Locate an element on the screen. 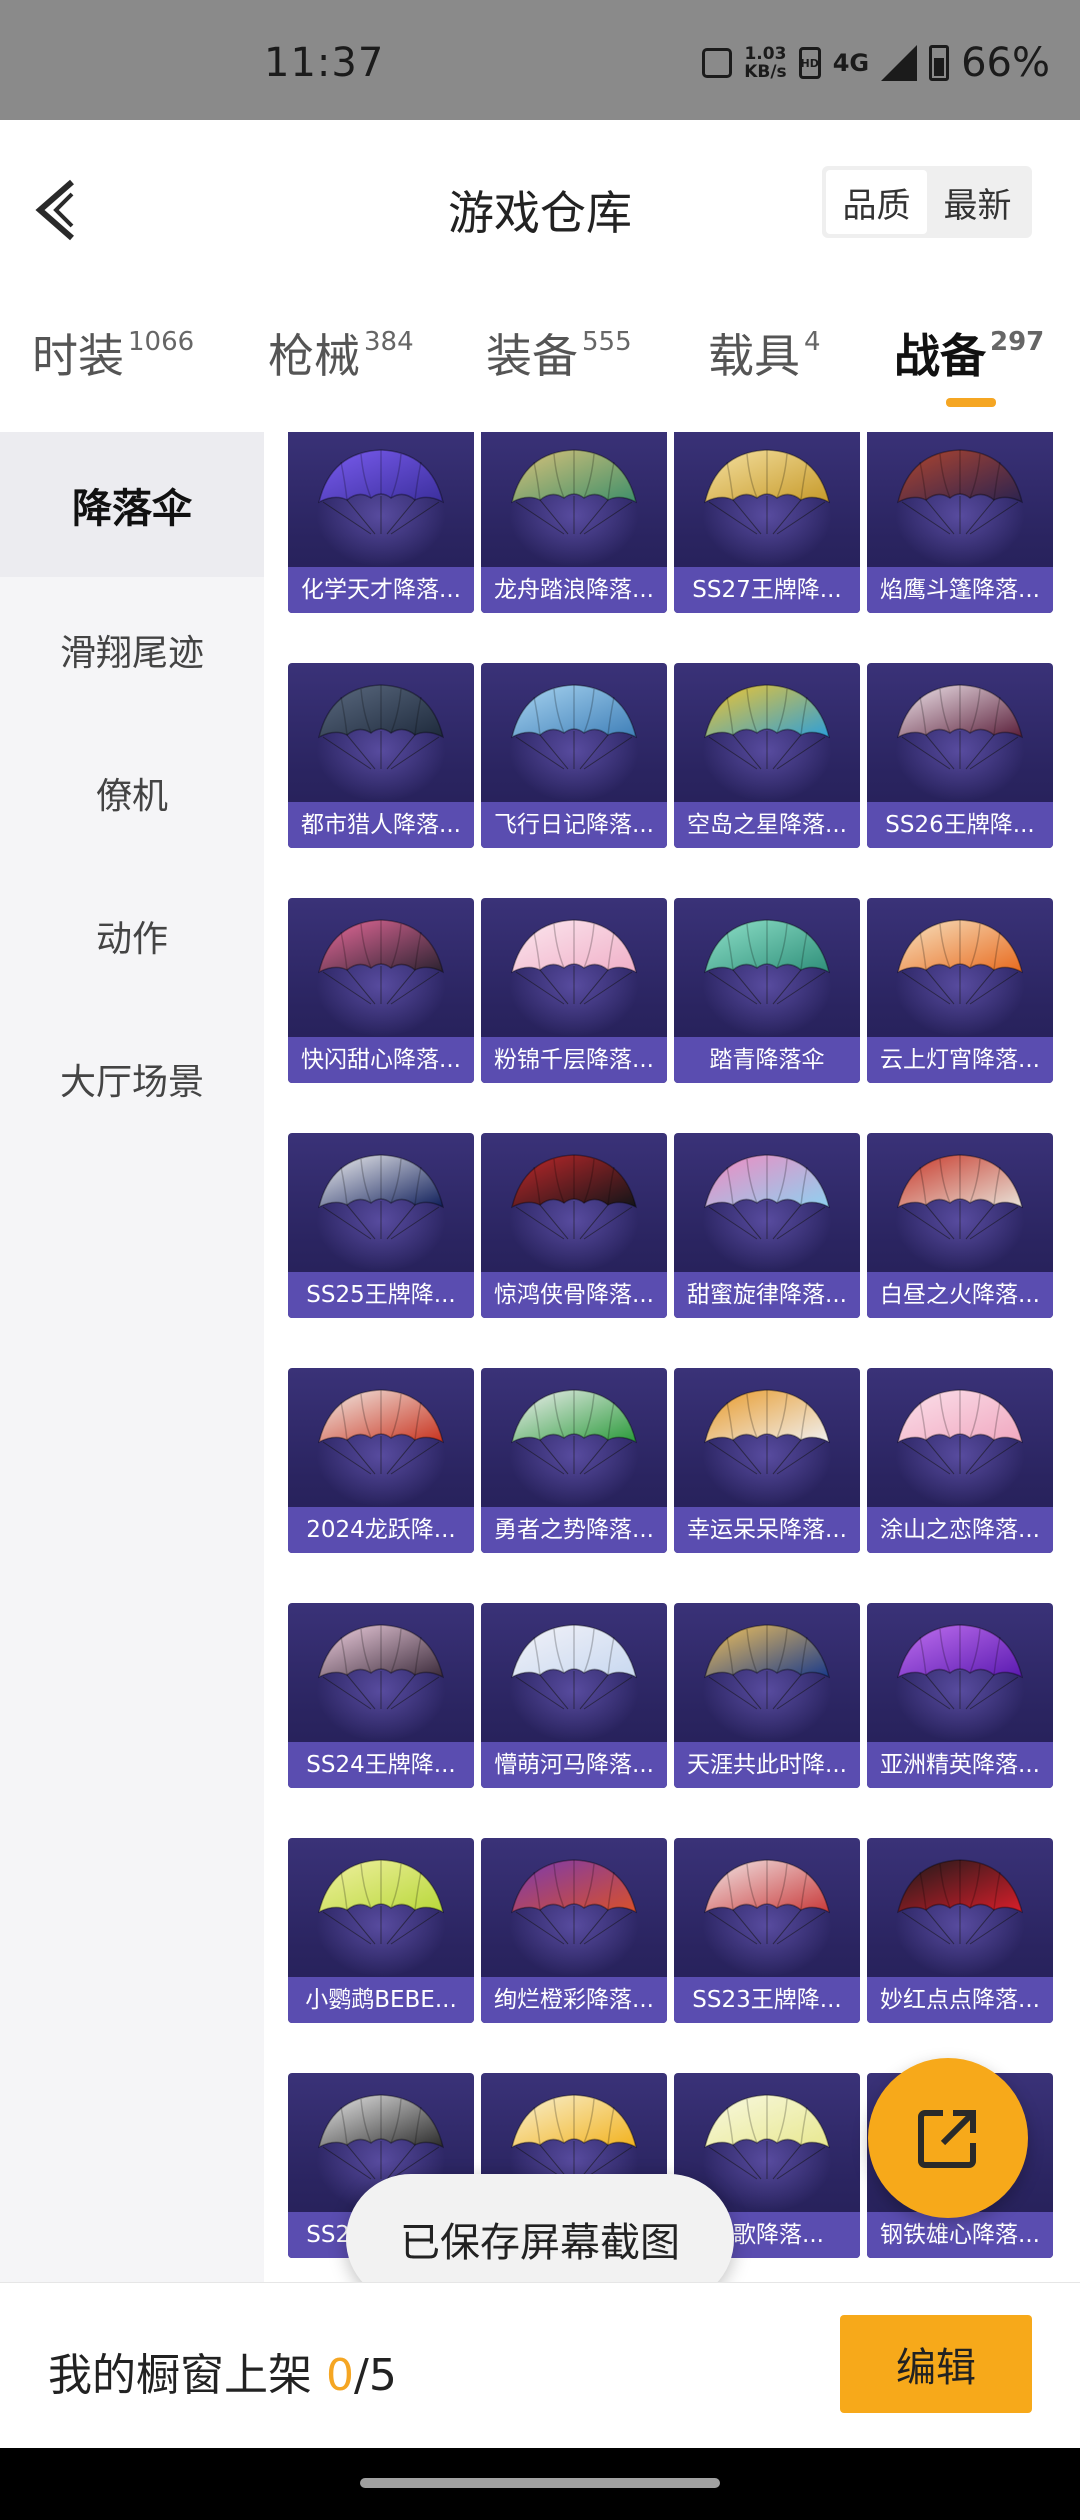 This screenshot has height=2520, width=1080. sidebar-item-parachute: 降落伞 is located at coordinates (132, 504).